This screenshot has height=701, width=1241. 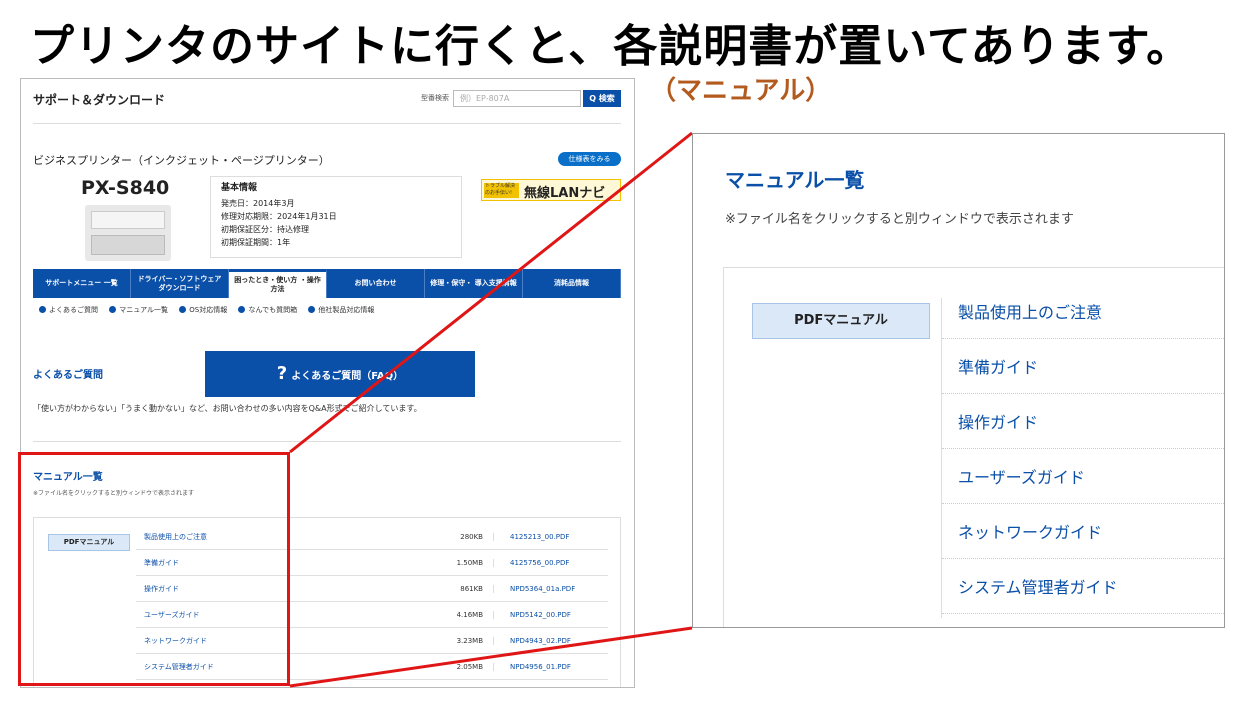 What do you see at coordinates (491, 657) in the screenshot?
I see `callout-line-bottom` at bounding box center [491, 657].